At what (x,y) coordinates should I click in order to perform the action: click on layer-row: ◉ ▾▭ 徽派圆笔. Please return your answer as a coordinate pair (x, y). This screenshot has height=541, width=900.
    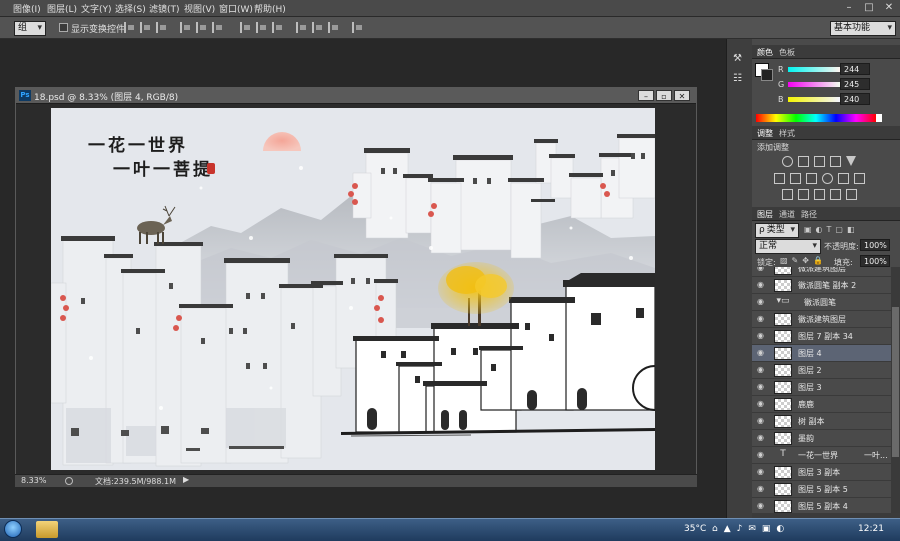
    Looking at the image, I should click on (821, 302).